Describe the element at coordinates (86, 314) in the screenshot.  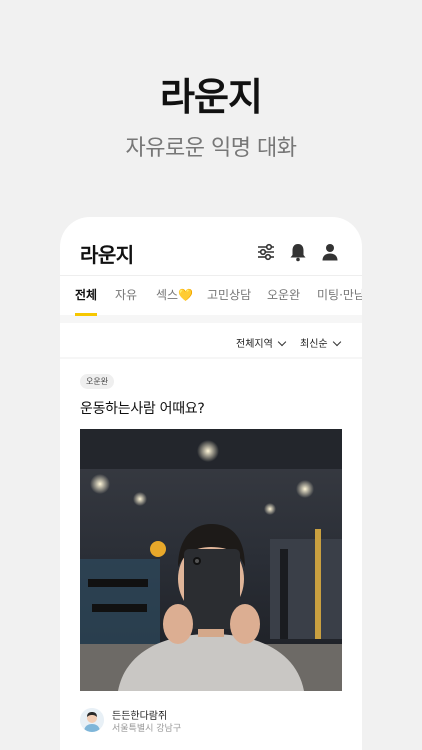
I see `active-tab-indicator` at that location.